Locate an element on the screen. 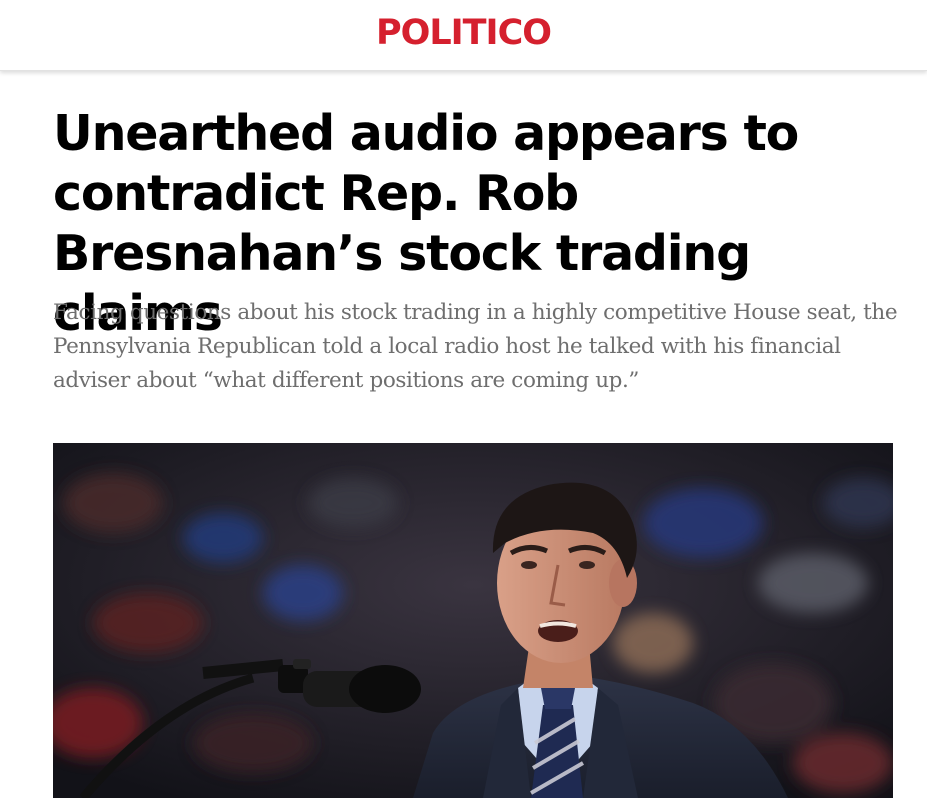 The height and width of the screenshot is (798, 927). site-header: POLITICO is located at coordinates (463, 35).